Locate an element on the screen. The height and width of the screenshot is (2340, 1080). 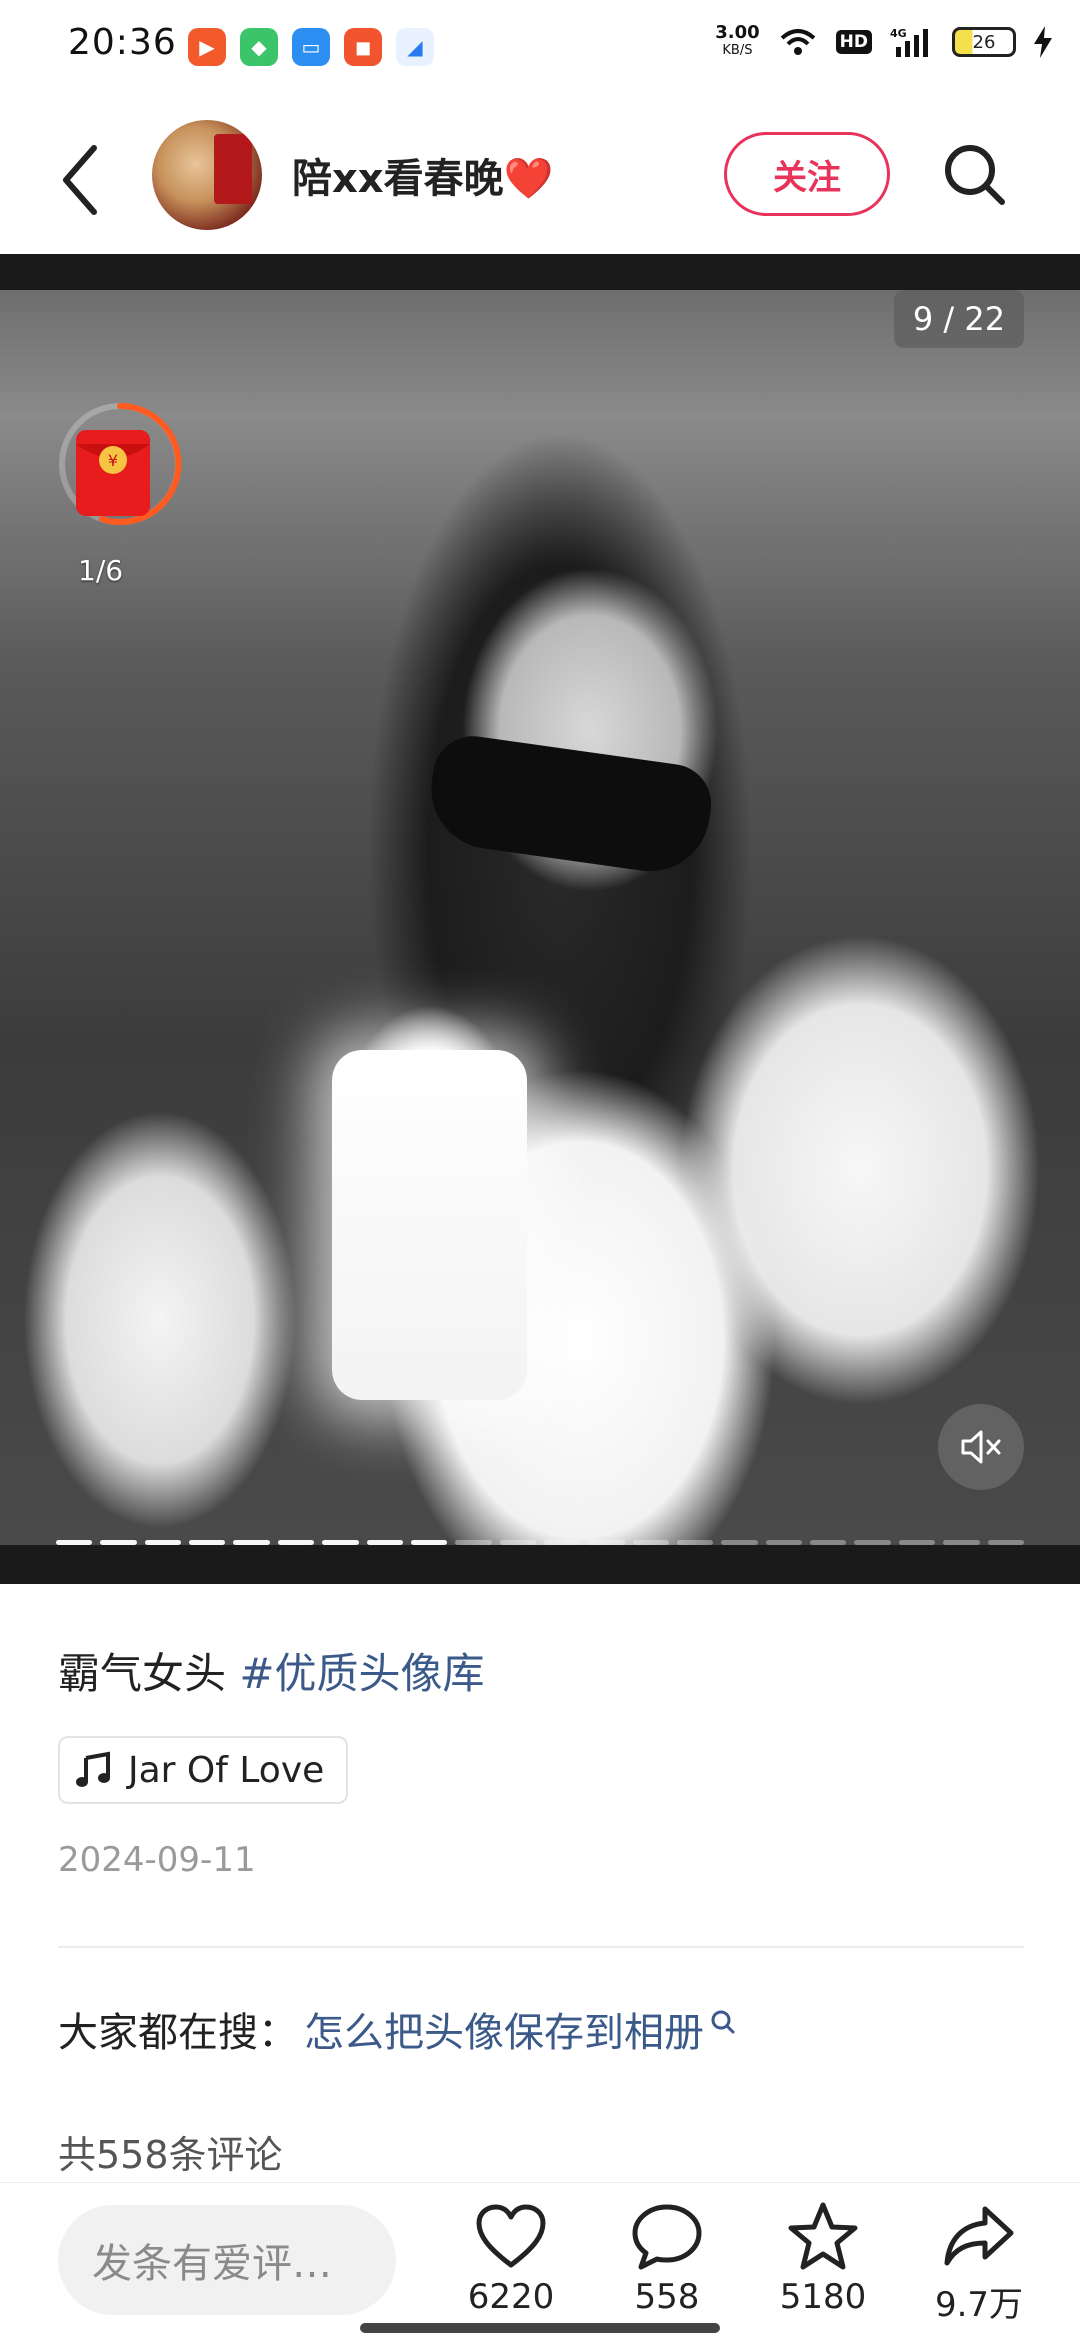
photo-sunglasses is located at coordinates (570, 805).